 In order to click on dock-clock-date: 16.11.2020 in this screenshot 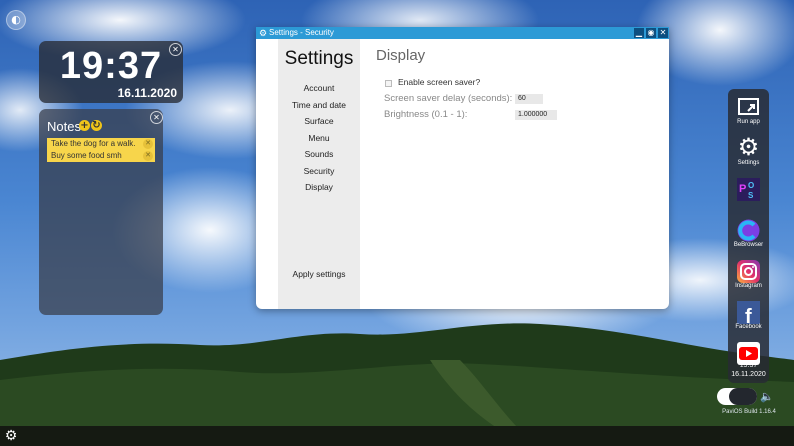, I will do `click(748, 374)`.